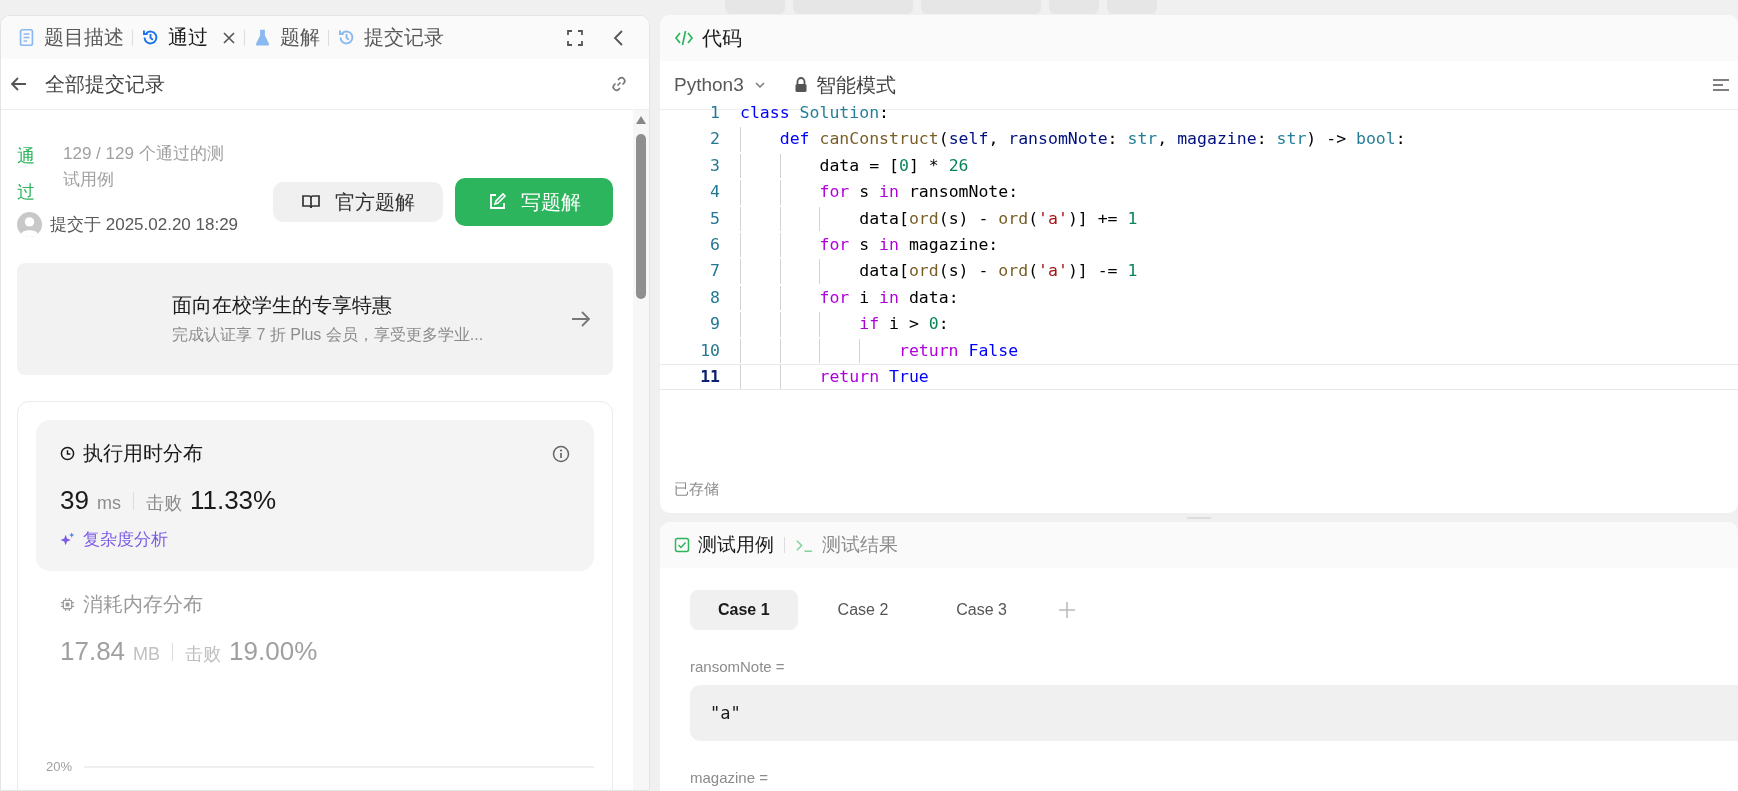 The height and width of the screenshot is (791, 1738). What do you see at coordinates (67, 604) in the screenshot?
I see `chip-icon` at bounding box center [67, 604].